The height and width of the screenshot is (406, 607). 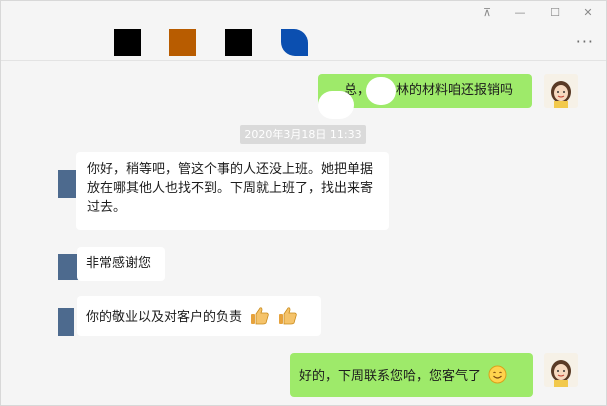 I want to click on message-bubble-outgoing: 总， 林的材料咱还报销吗, so click(x=425, y=96).